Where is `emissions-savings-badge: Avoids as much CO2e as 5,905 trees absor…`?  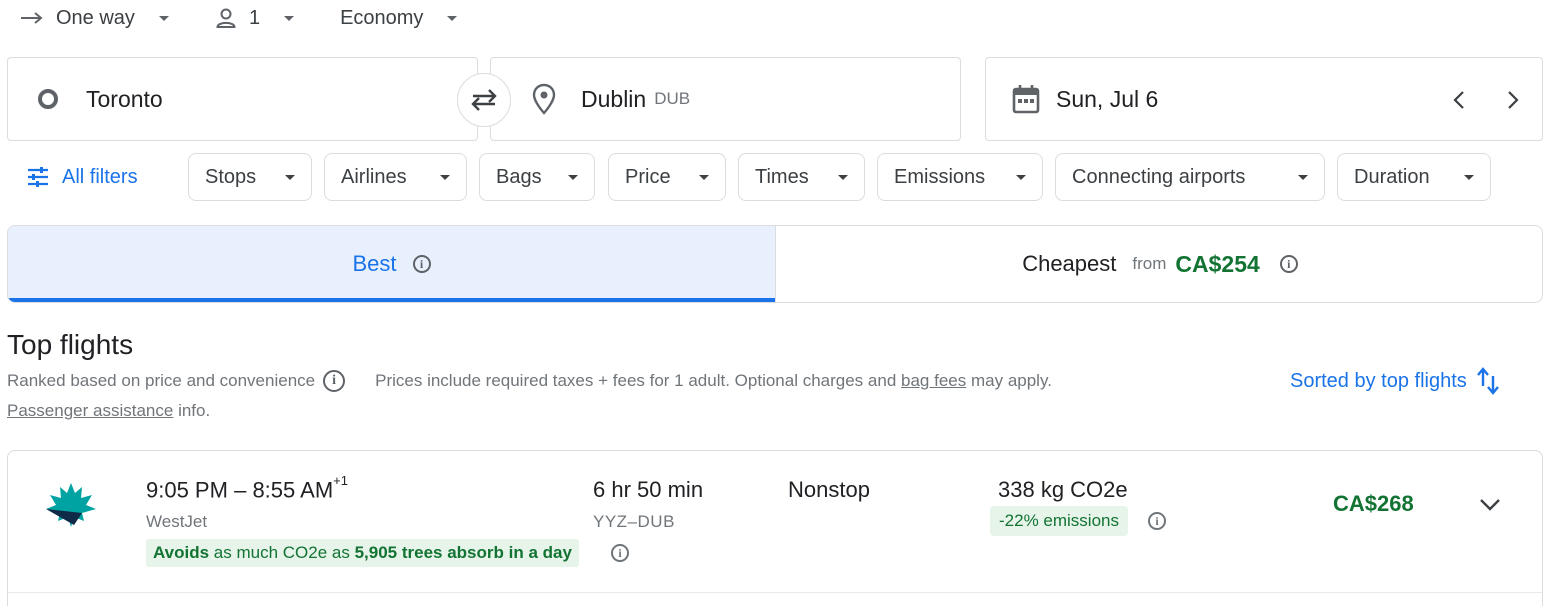 emissions-savings-badge: Avoids as much CO2e as 5,905 trees absor… is located at coordinates (362, 553).